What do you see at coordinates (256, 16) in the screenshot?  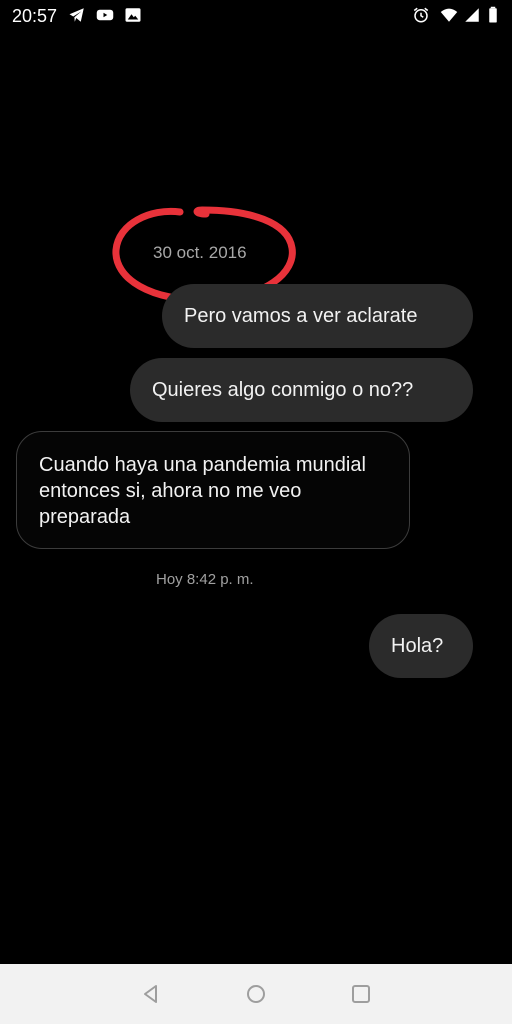 I see `status-bar: 20:57` at bounding box center [256, 16].